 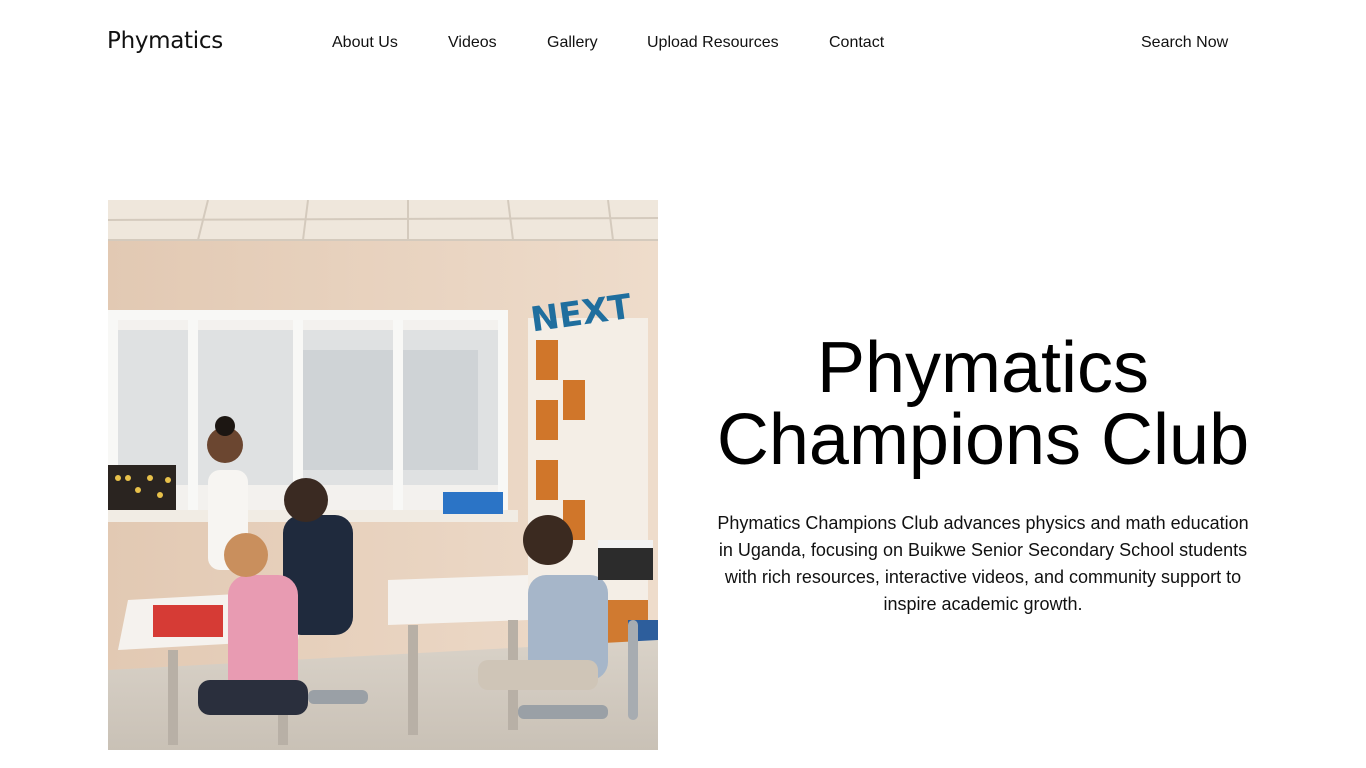 What do you see at coordinates (365, 43) in the screenshot?
I see `nav-item-about-us: About Us` at bounding box center [365, 43].